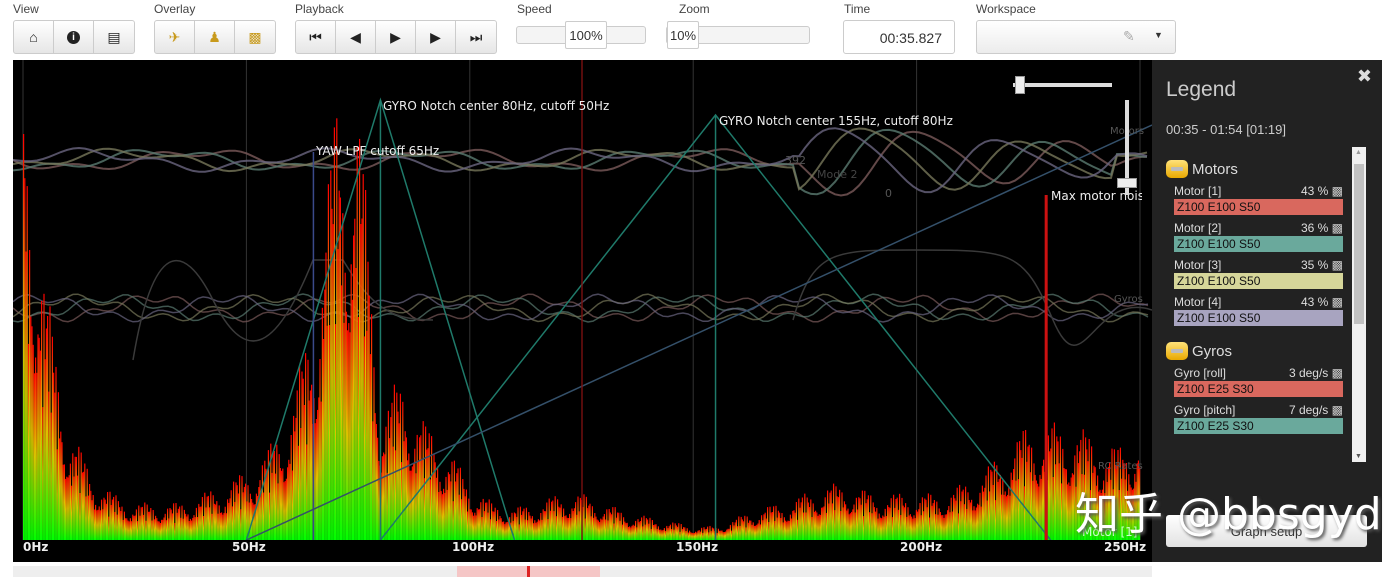  I want to click on scrollbar-thumb, so click(1359, 244).